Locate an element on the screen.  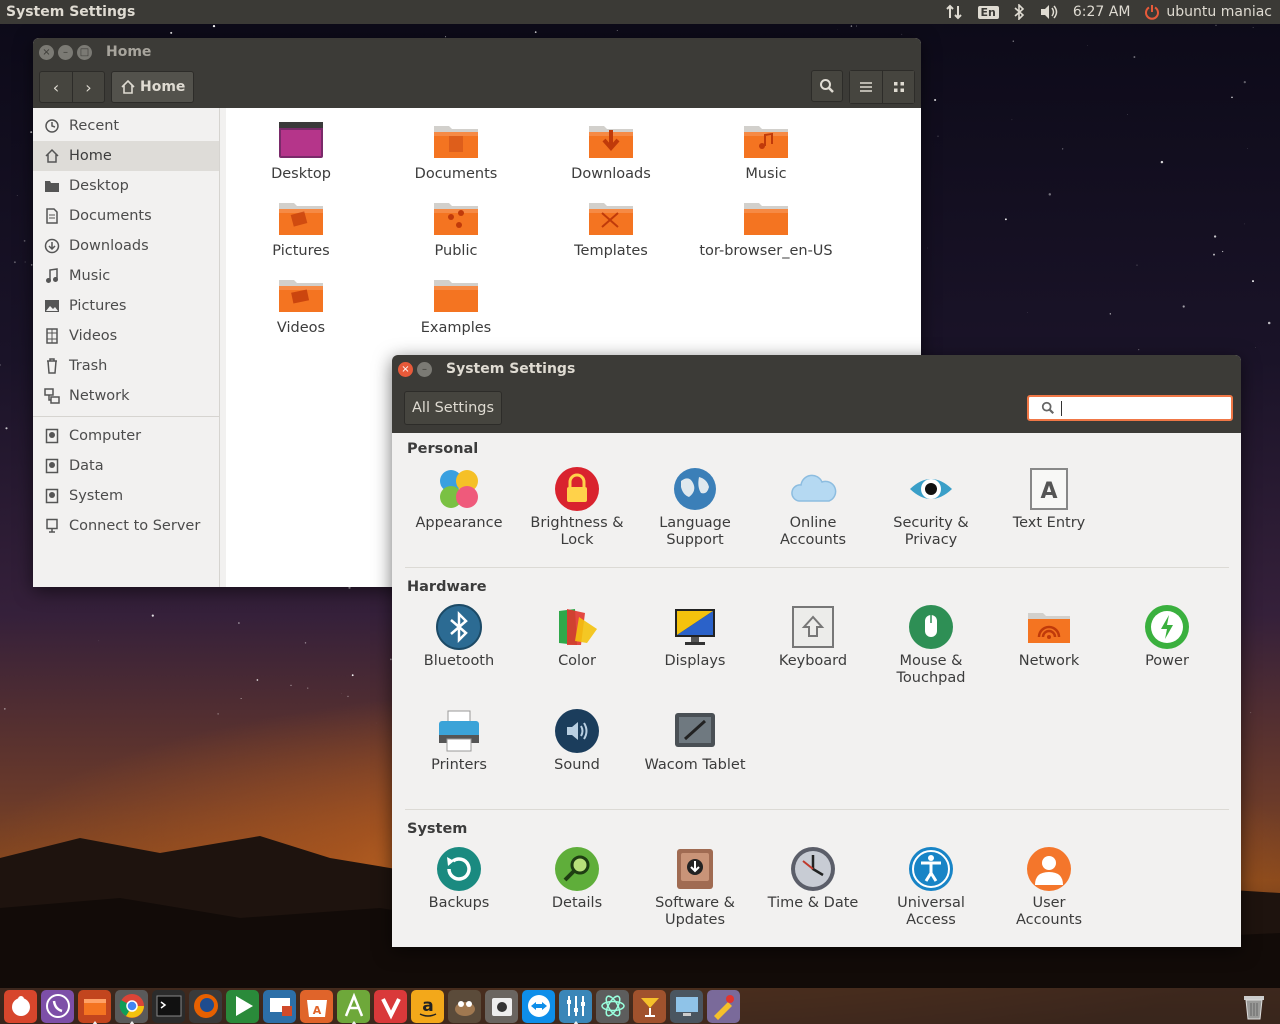
folder-icon is located at coordinates (52, 186).